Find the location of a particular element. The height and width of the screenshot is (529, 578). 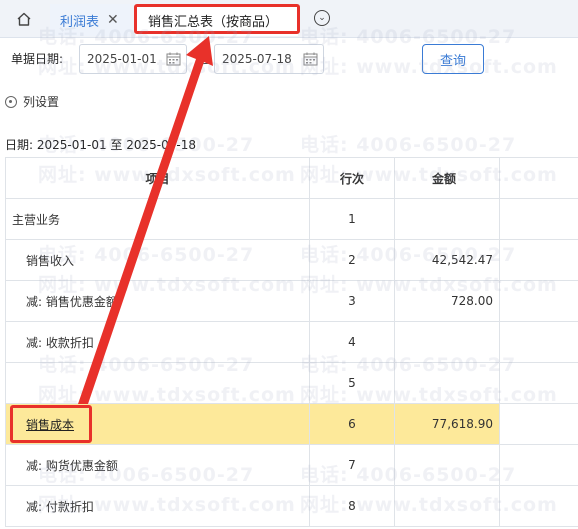

tab-bar: 利润表 ✕ 销售汇总表（按商品） ⌄ is located at coordinates (289, 19).